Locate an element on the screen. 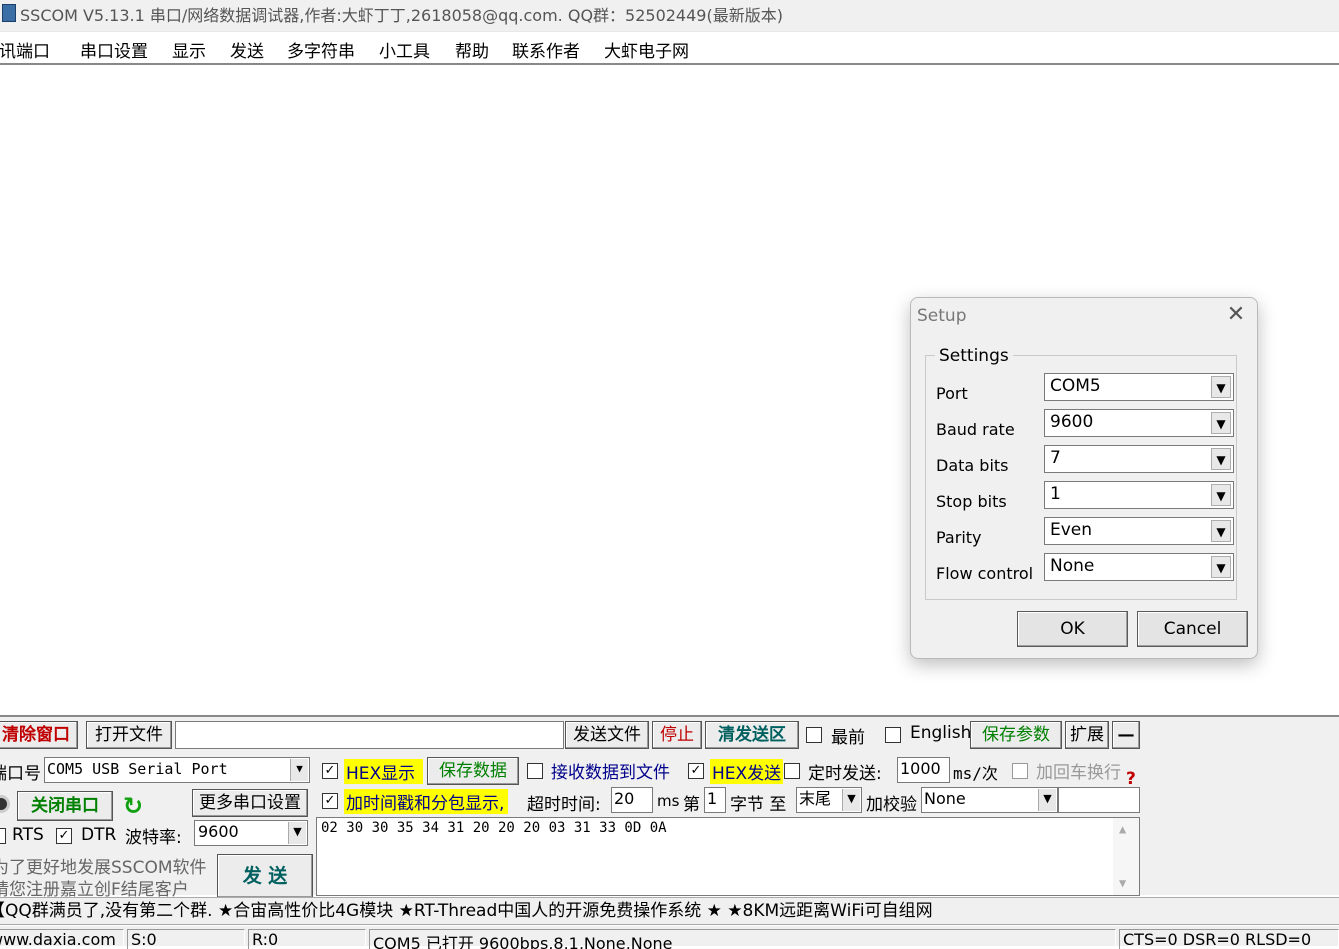 This screenshot has width=1339, height=949. add-crlf-checkbox is located at coordinates (1020, 771).